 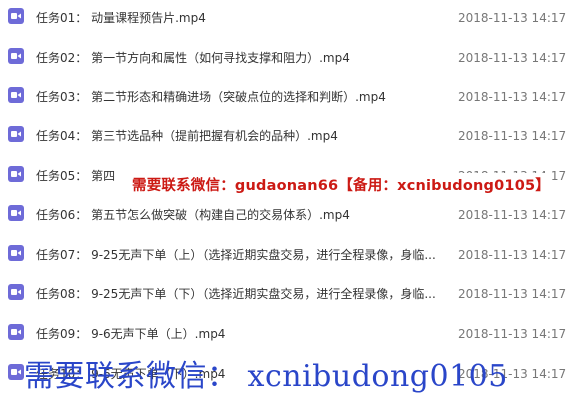 What do you see at coordinates (193, 215) in the screenshot?
I see `file-name: 任务06： 第五节怎么做突破（构建自己的交易体系）.mp4` at bounding box center [193, 215].